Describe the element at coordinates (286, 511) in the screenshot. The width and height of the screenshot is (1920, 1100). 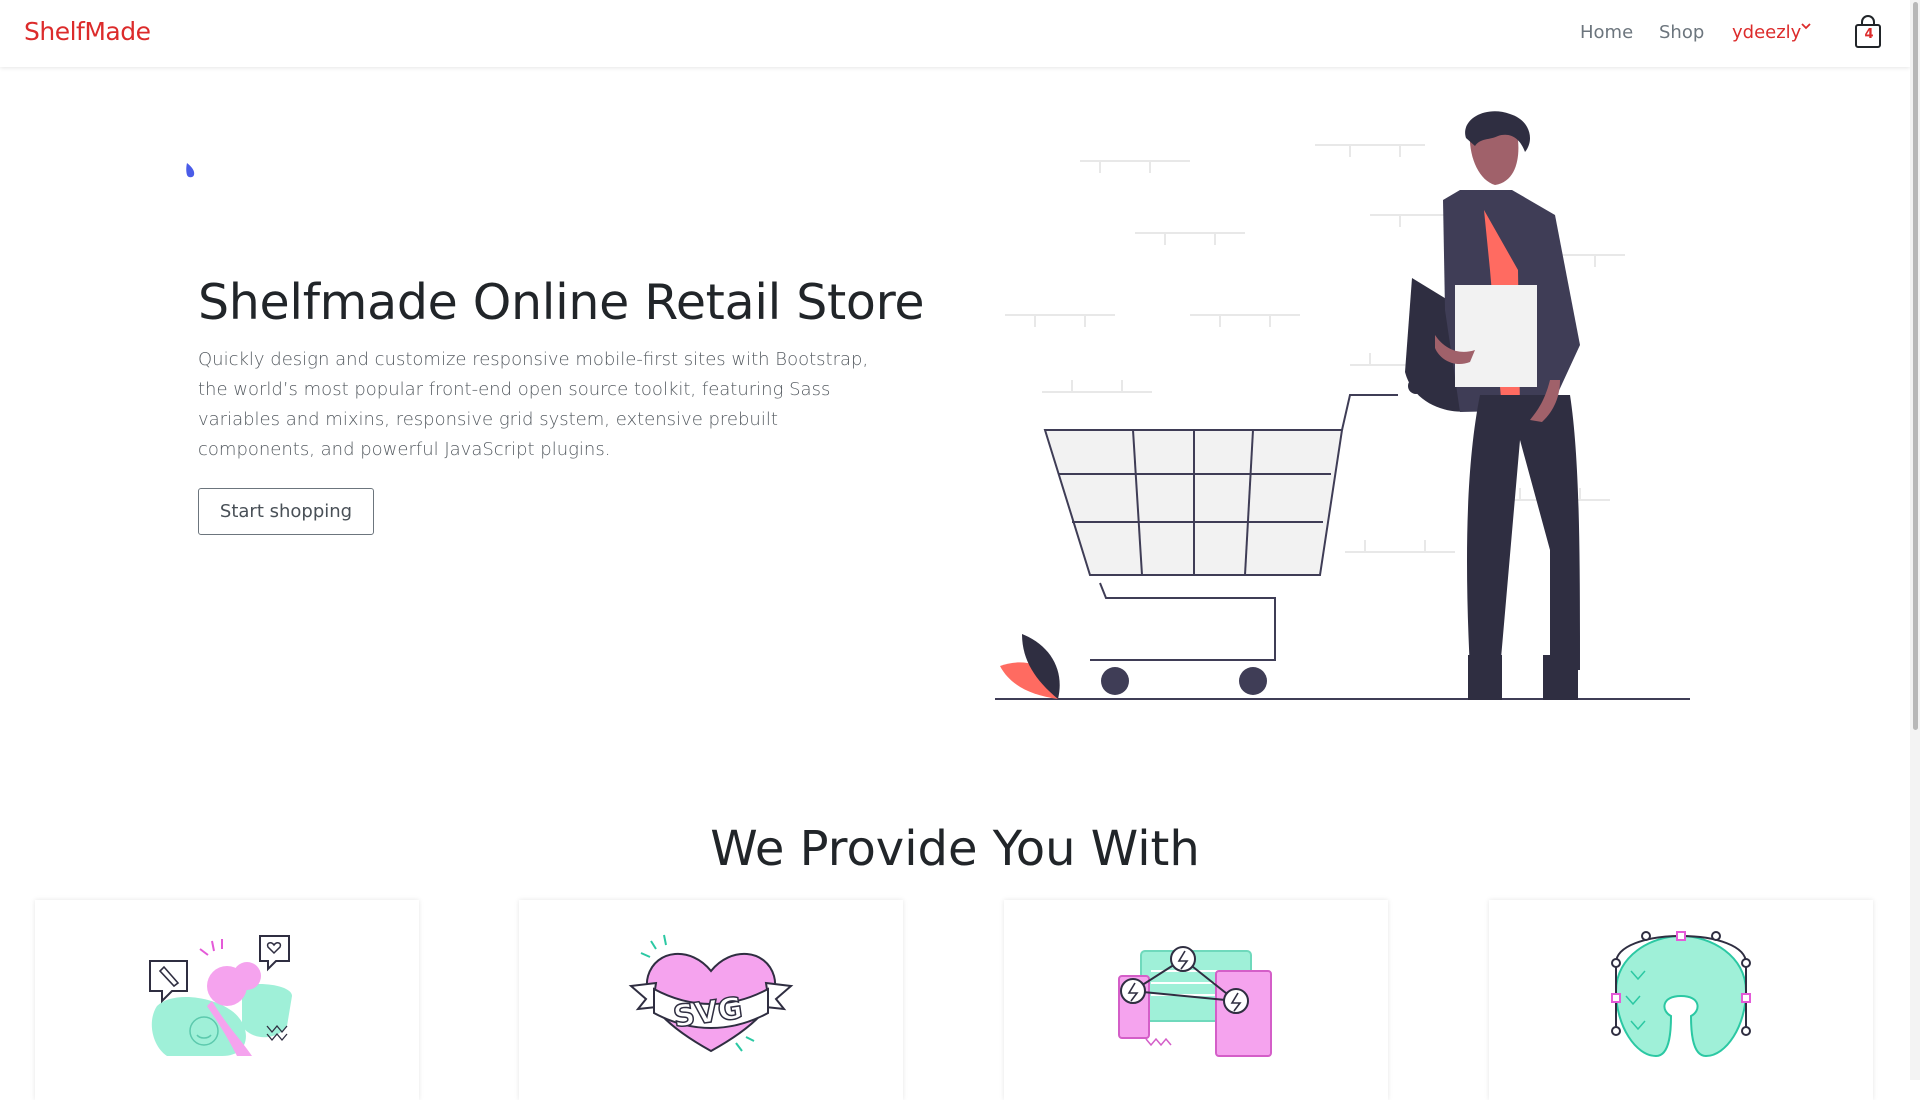
I see `start-shopping-button: Start shopping` at that location.